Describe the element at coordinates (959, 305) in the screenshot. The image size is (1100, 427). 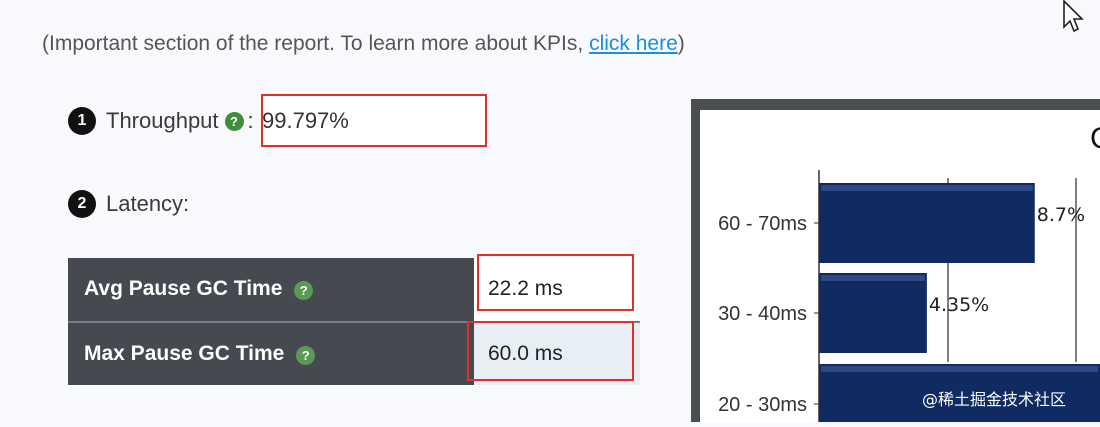
I see `chart-data-label: 4.35%` at that location.